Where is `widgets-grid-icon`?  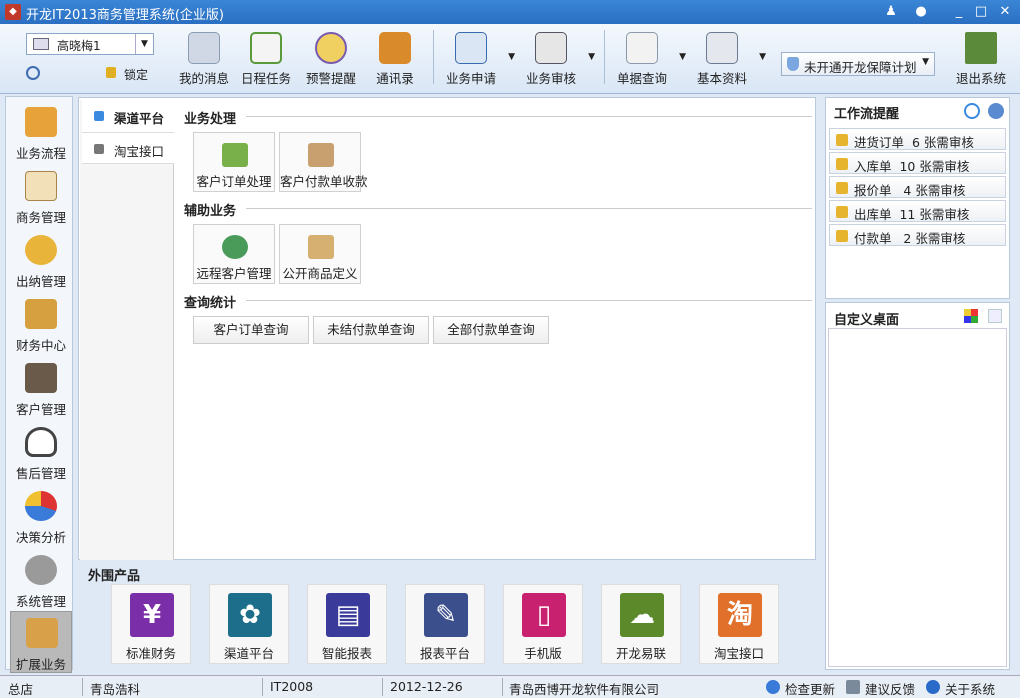 widgets-grid-icon is located at coordinates (971, 316).